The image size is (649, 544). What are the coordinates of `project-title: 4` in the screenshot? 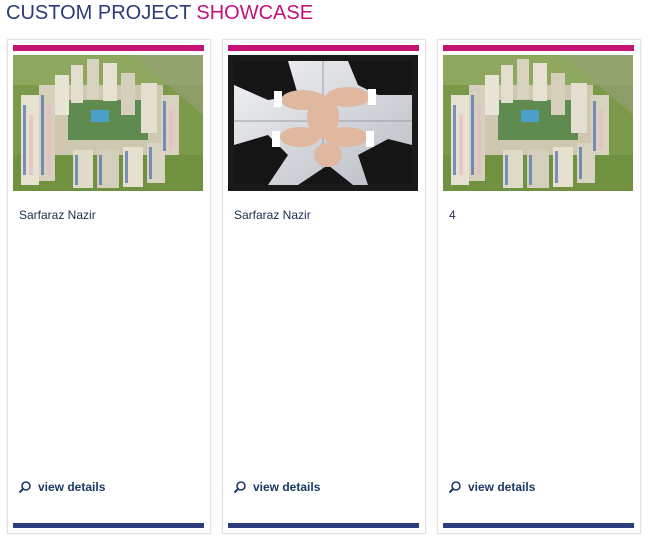 It's located at (452, 215).